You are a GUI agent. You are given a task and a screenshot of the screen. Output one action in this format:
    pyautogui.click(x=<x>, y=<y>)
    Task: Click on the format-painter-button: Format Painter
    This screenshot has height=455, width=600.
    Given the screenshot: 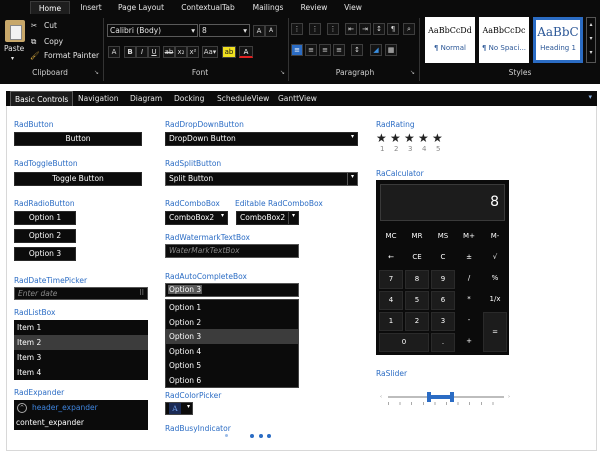 What is the action you would take?
    pyautogui.click(x=71, y=56)
    